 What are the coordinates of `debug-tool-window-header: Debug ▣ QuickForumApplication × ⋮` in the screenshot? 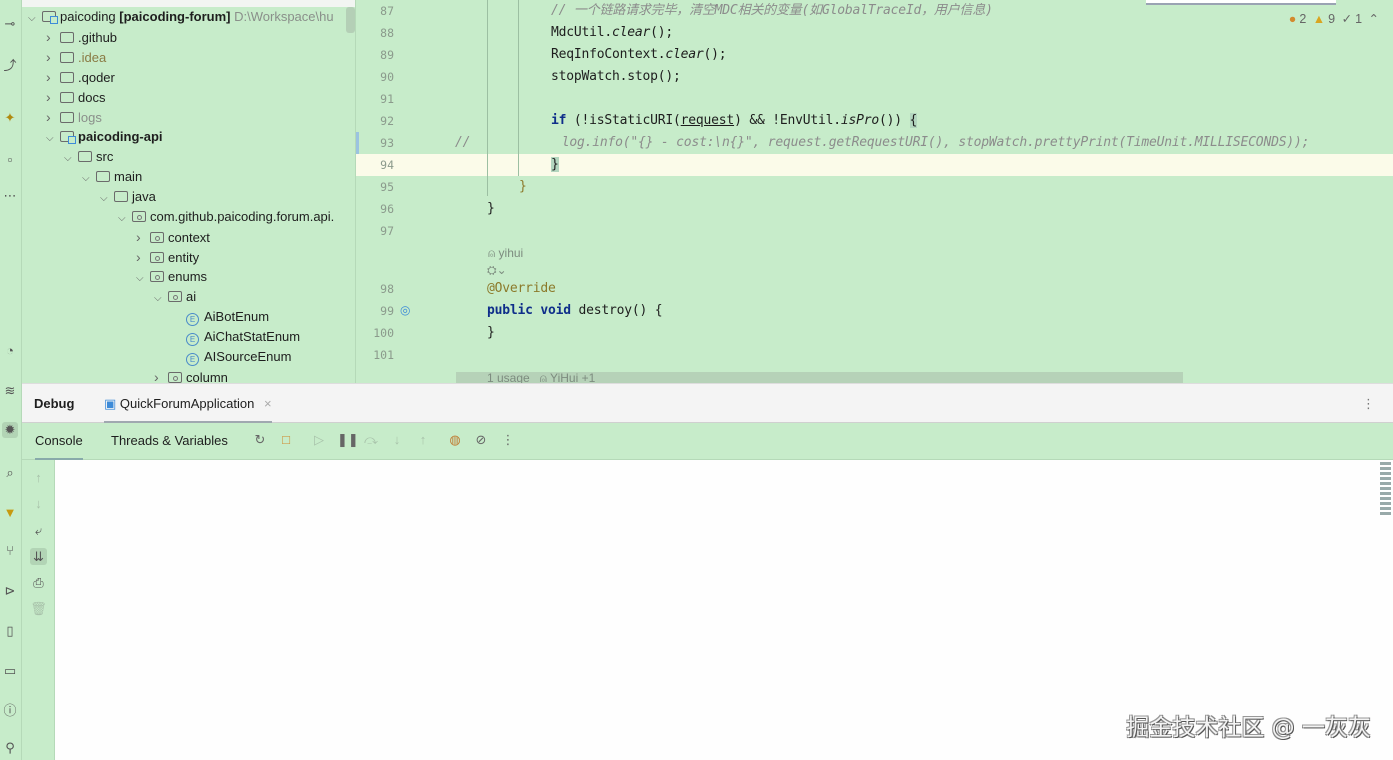 It's located at (707, 403).